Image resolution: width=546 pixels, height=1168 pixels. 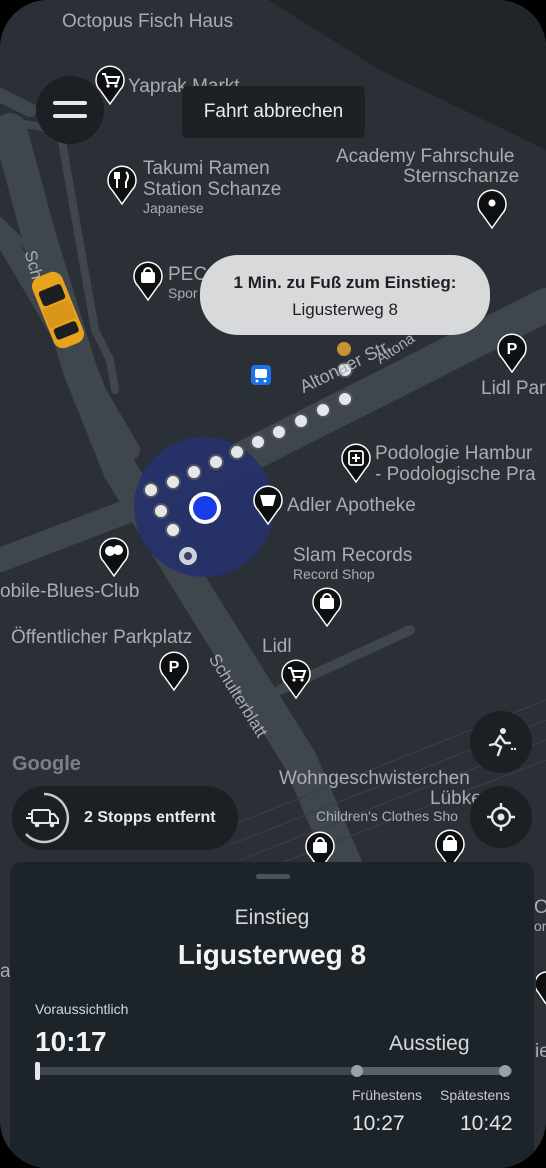 I want to click on earliest-label: Frühestens, so click(x=387, y=1095).